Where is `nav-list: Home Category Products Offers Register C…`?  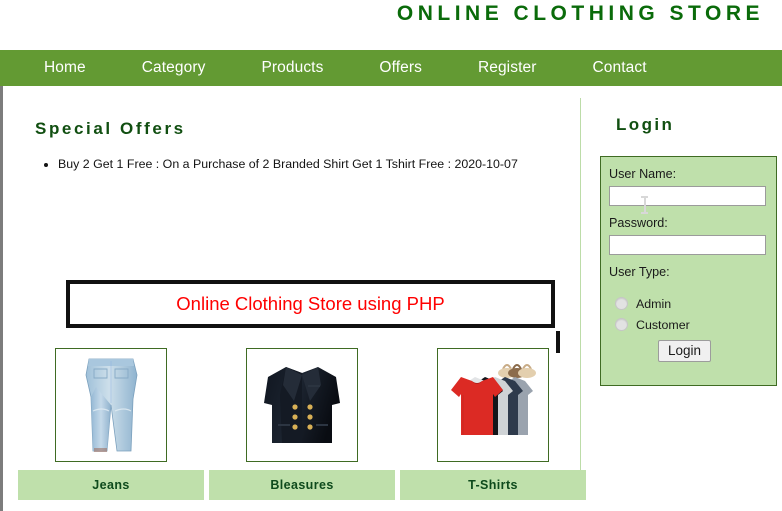
nav-list: Home Category Products Offers Register C… is located at coordinates (391, 68).